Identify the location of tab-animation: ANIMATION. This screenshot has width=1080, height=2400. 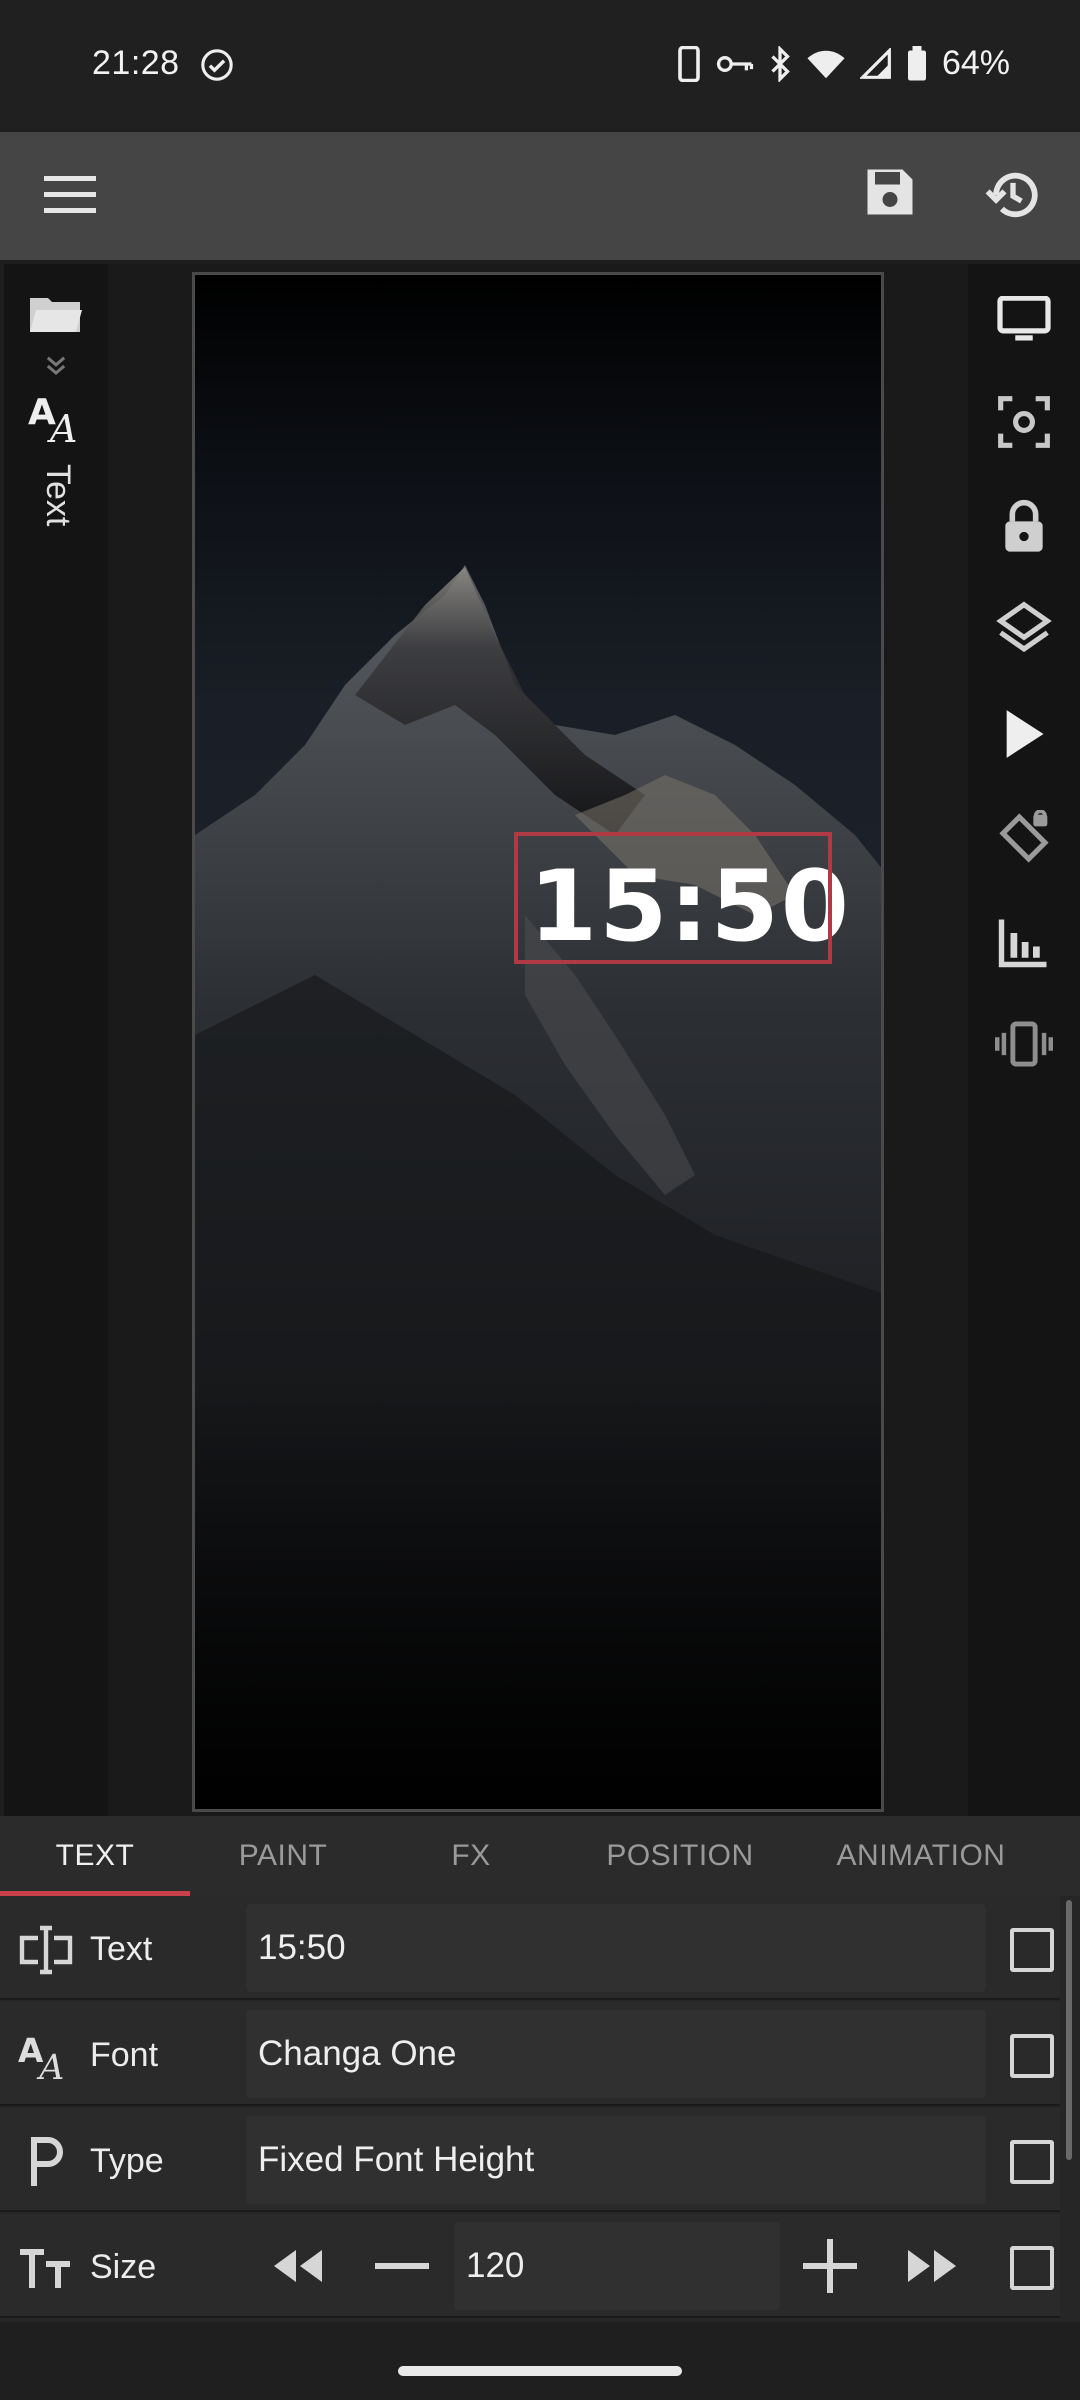
(921, 1856).